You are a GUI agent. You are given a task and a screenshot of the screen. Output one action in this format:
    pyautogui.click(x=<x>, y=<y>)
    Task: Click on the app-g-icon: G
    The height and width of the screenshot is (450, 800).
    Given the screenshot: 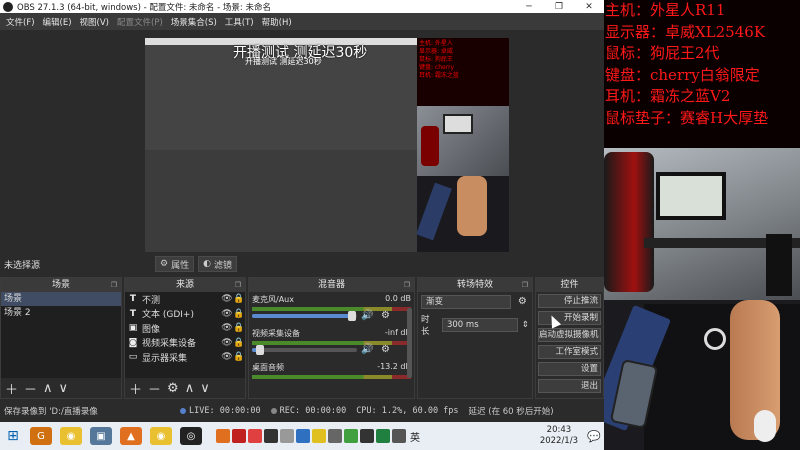 What is the action you would take?
    pyautogui.click(x=41, y=436)
    